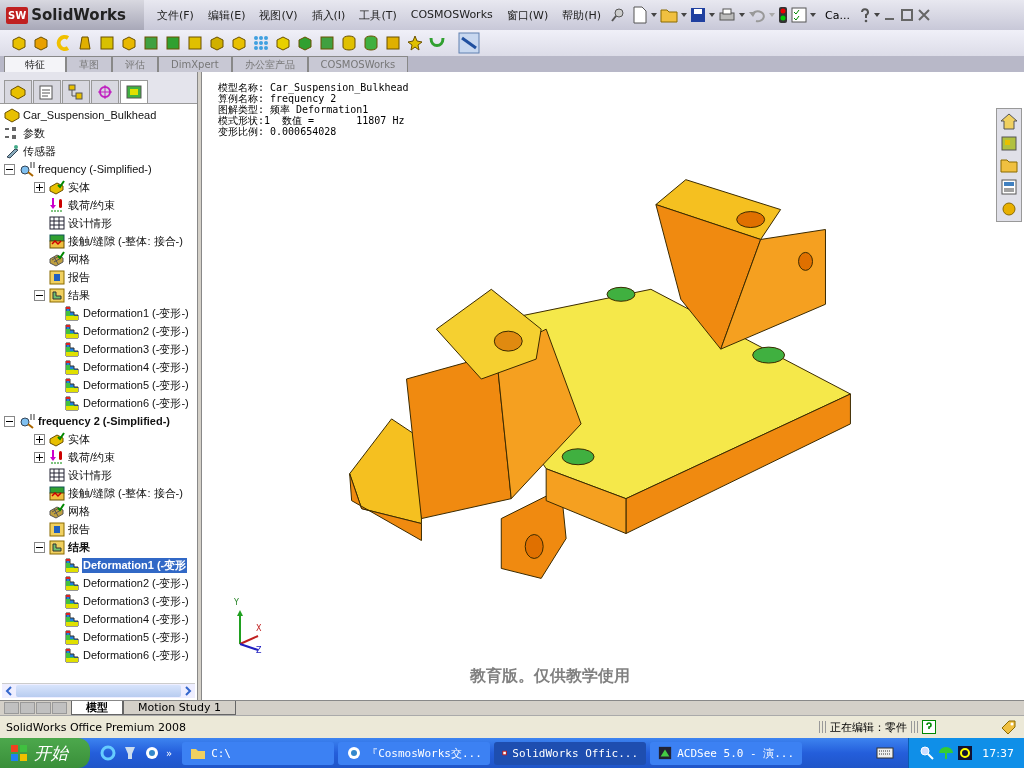 Image resolution: width=1024 pixels, height=768 pixels. What do you see at coordinates (415, 43) in the screenshot?
I see `star-icon` at bounding box center [415, 43].